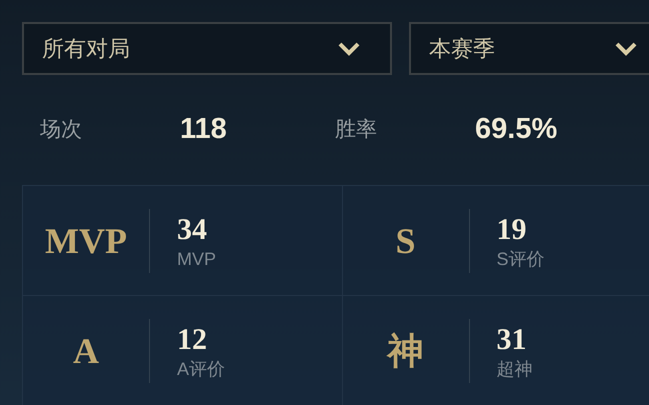  What do you see at coordinates (512, 230) in the screenshot?
I see `stat-count: 19` at bounding box center [512, 230].